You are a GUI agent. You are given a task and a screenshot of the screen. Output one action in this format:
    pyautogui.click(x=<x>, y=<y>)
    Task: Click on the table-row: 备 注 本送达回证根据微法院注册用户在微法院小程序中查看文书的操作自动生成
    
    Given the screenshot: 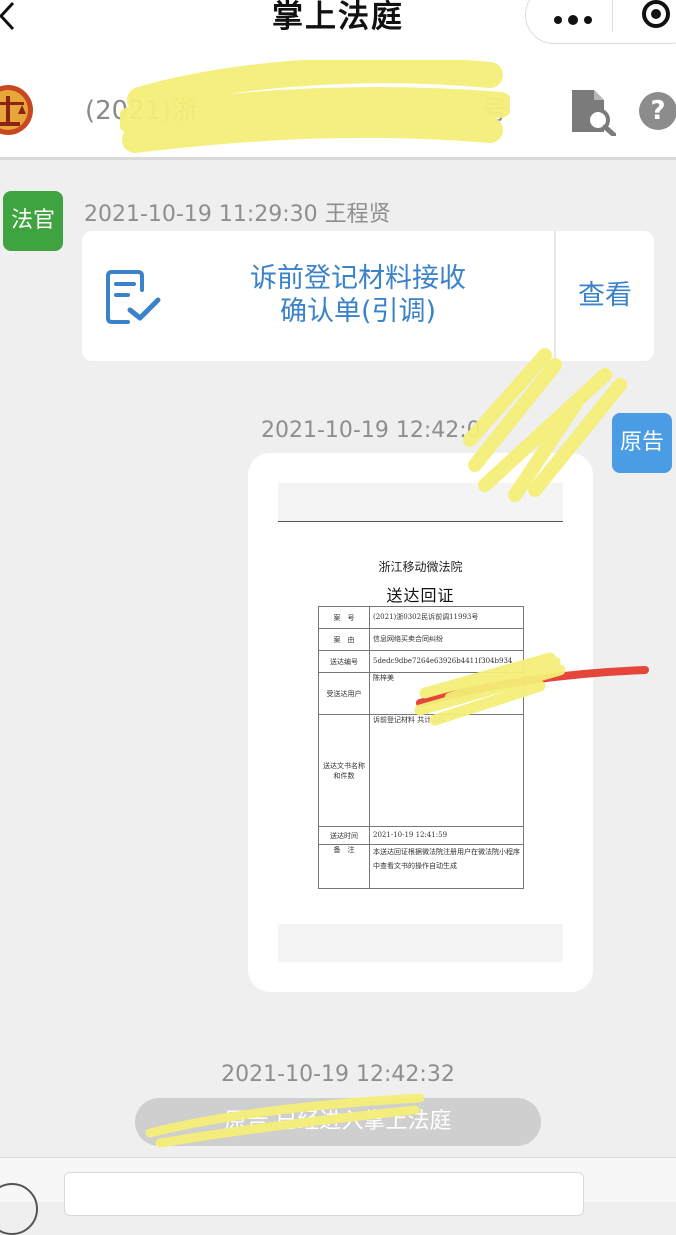 What is the action you would take?
    pyautogui.click(x=421, y=866)
    